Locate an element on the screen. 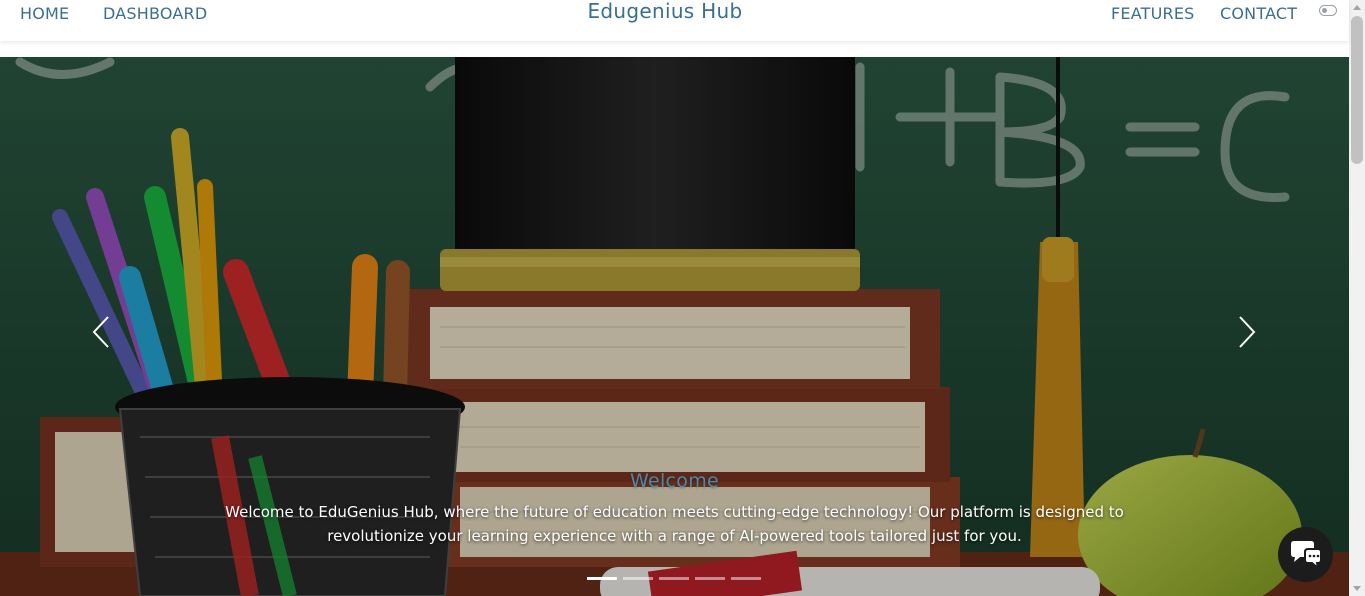  chat-bubbles-icon is located at coordinates (1306, 556).